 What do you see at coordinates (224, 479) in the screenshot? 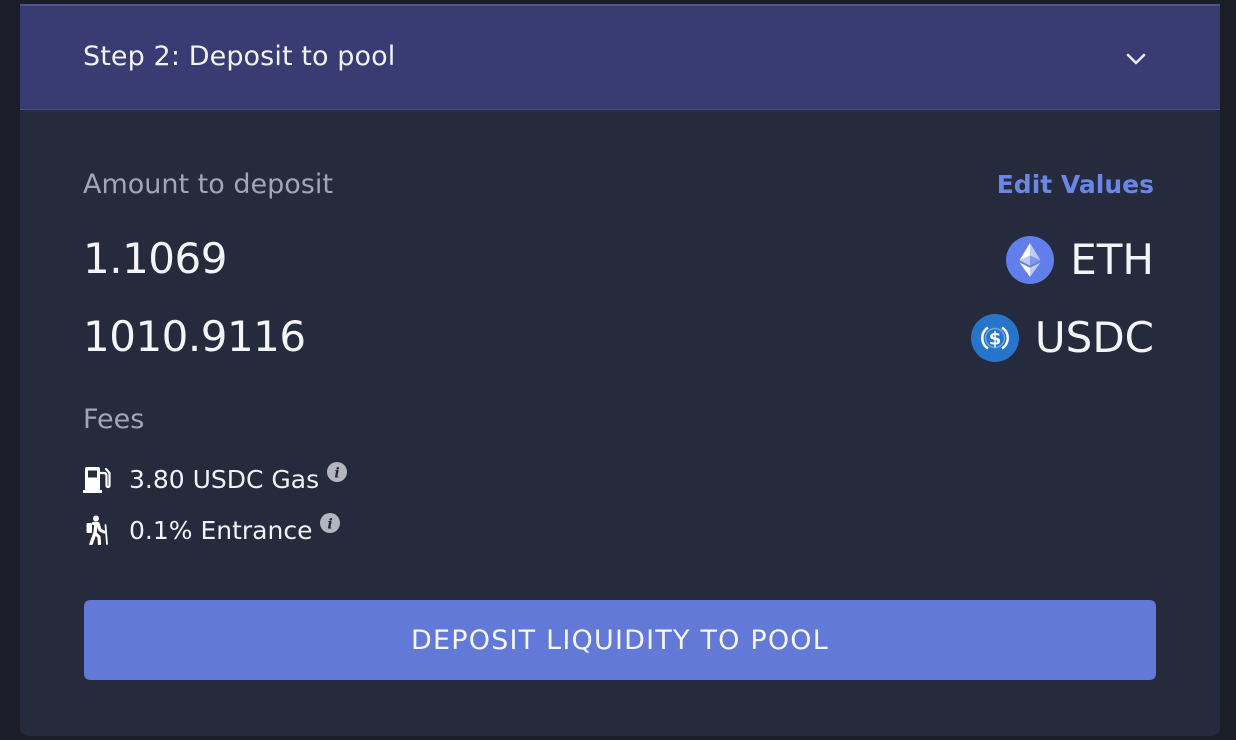
I see `gas-fee-text: 3.80 USDC Gas` at bounding box center [224, 479].